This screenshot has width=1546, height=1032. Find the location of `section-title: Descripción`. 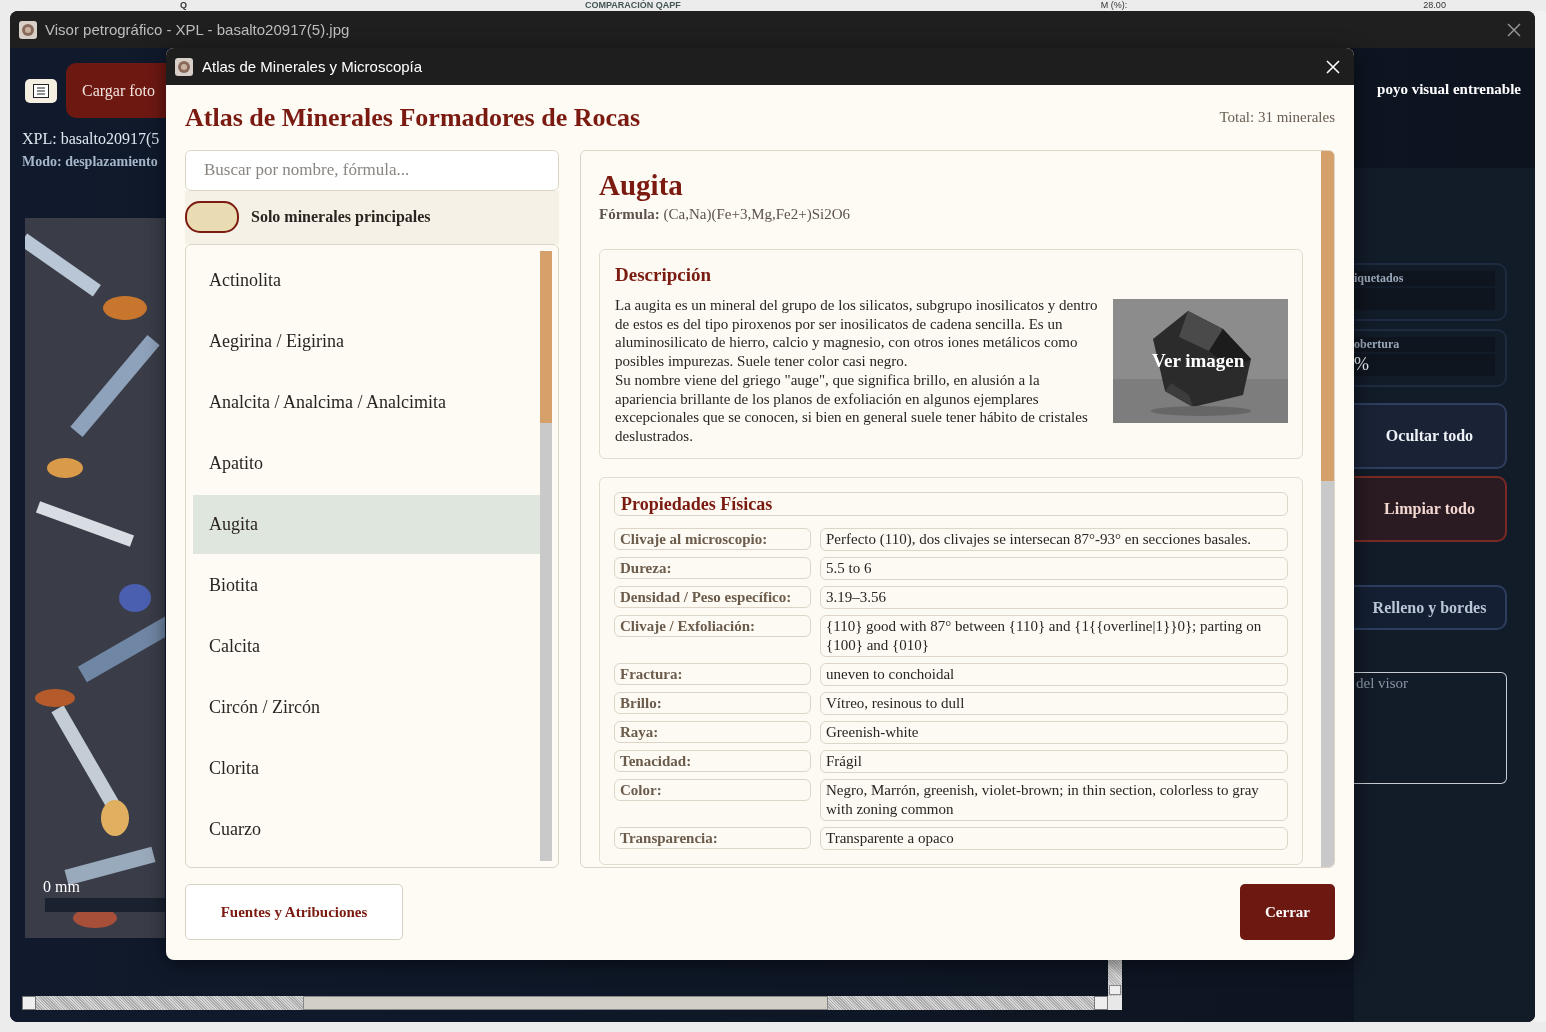

section-title: Descripción is located at coordinates (664, 275).